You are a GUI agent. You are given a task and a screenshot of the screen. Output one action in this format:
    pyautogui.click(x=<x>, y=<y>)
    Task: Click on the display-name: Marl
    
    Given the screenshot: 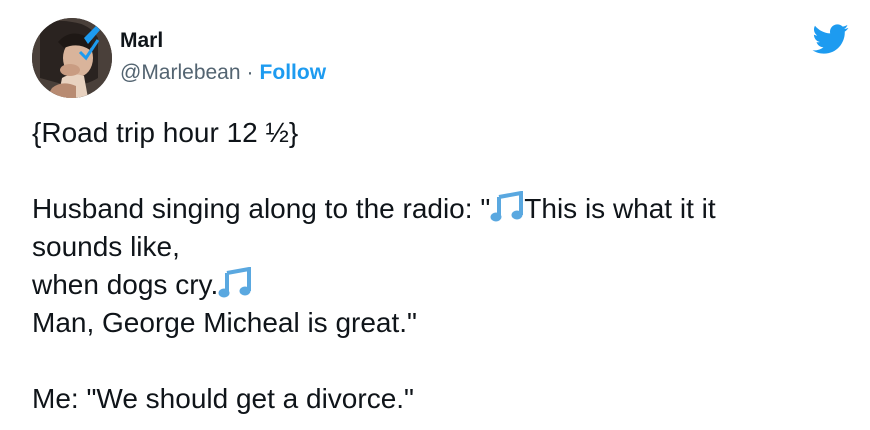 What is the action you would take?
    pyautogui.click(x=223, y=41)
    